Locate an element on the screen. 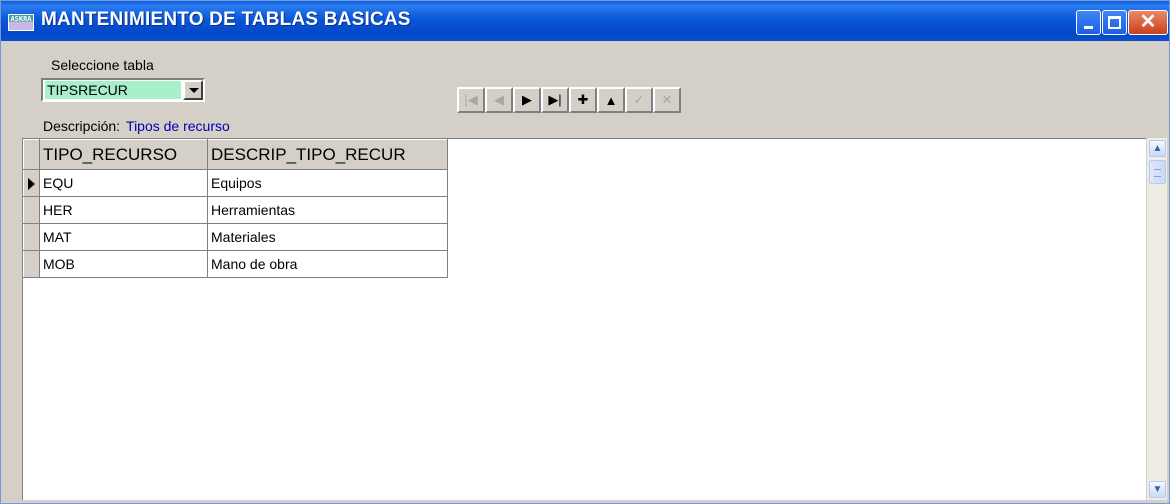 This screenshot has width=1170, height=504. cell-tipo-recurso: EQU is located at coordinates (123, 183).